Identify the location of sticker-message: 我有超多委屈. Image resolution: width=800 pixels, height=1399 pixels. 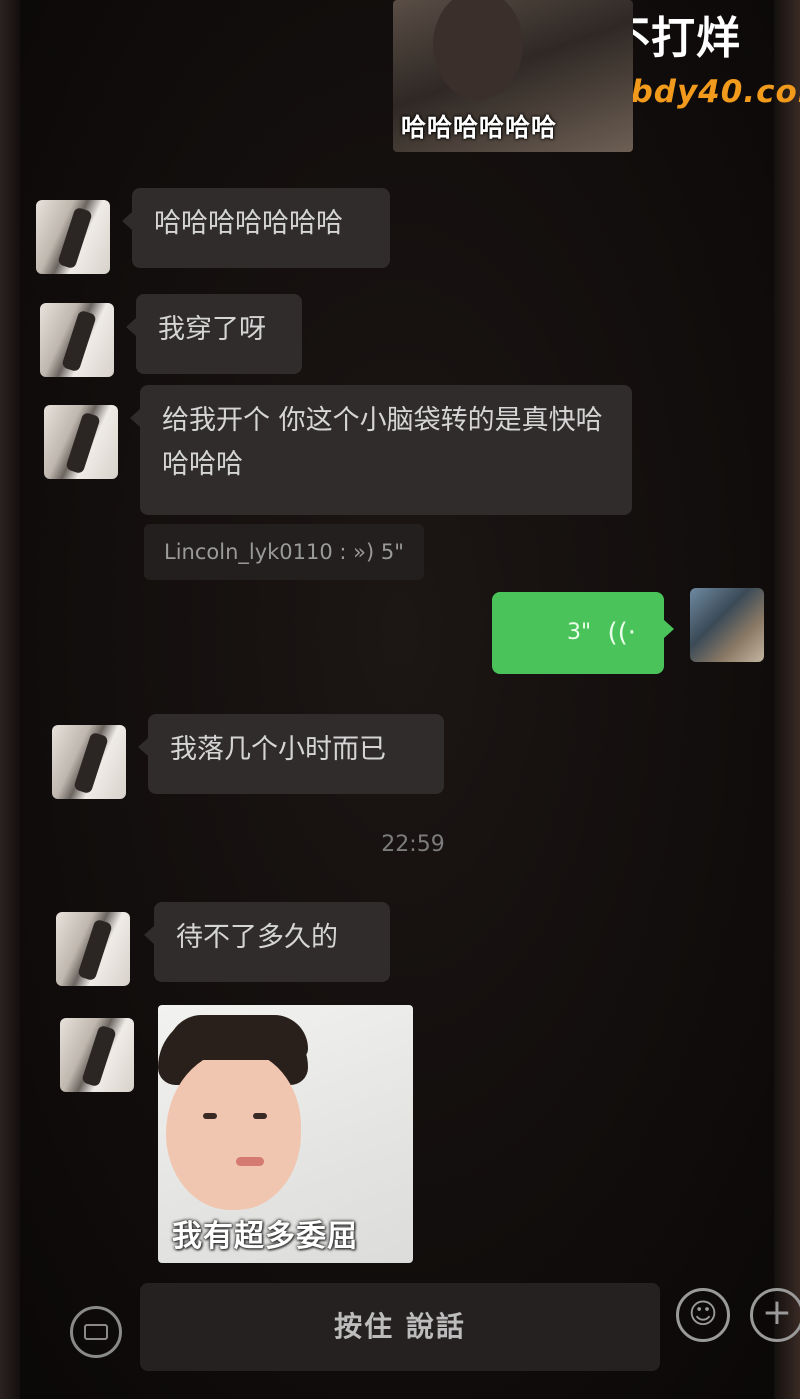
(285, 1134).